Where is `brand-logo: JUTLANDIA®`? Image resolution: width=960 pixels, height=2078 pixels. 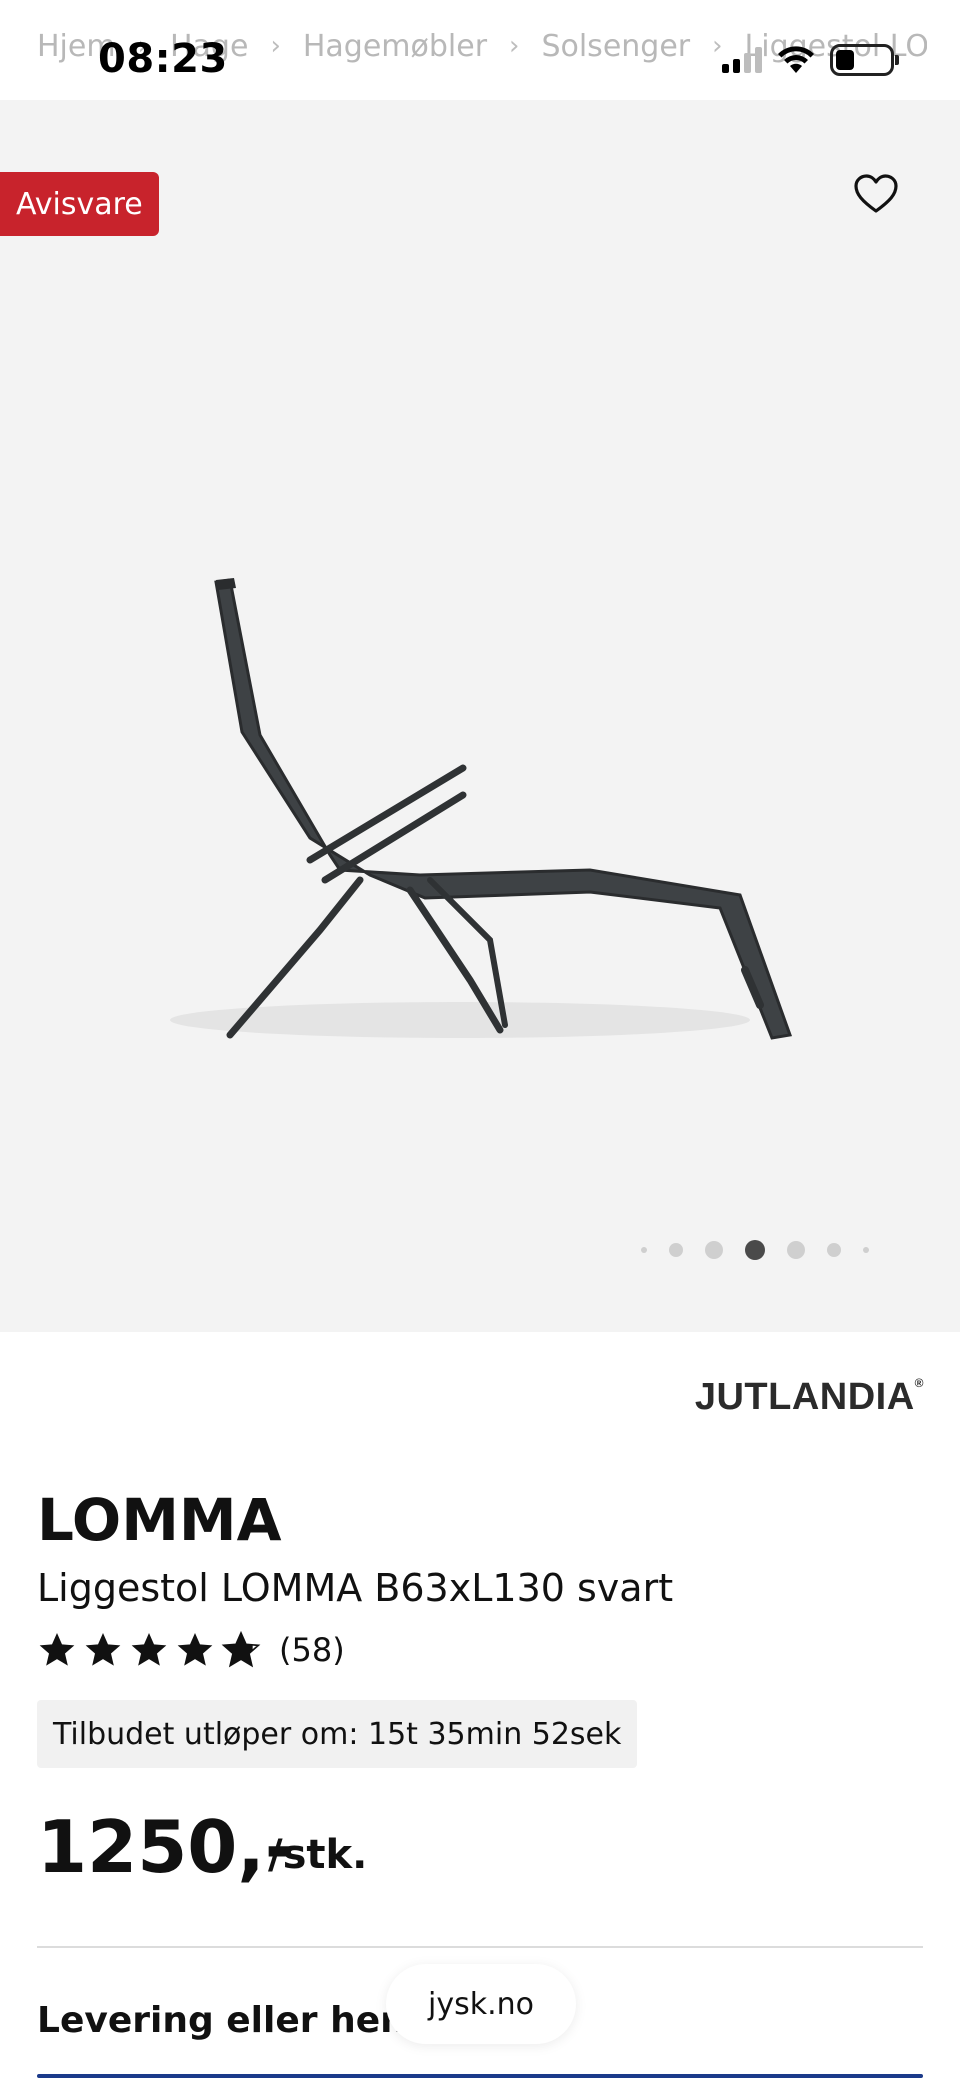 brand-logo: JUTLANDIA® is located at coordinates (809, 1397).